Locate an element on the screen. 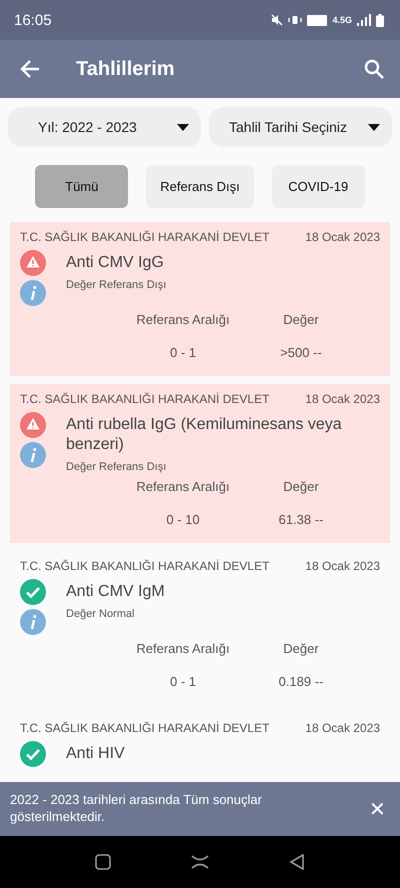  date-dropdown: Tahlil Tarihi Seçiniz is located at coordinates (300, 127).